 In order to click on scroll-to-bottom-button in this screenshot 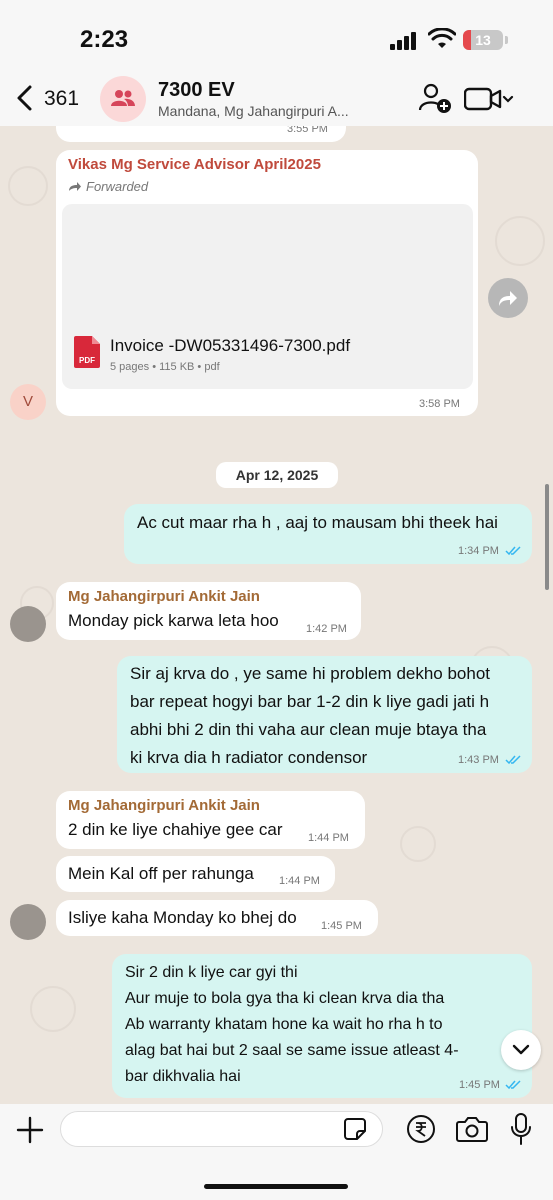, I will do `click(521, 1050)`.